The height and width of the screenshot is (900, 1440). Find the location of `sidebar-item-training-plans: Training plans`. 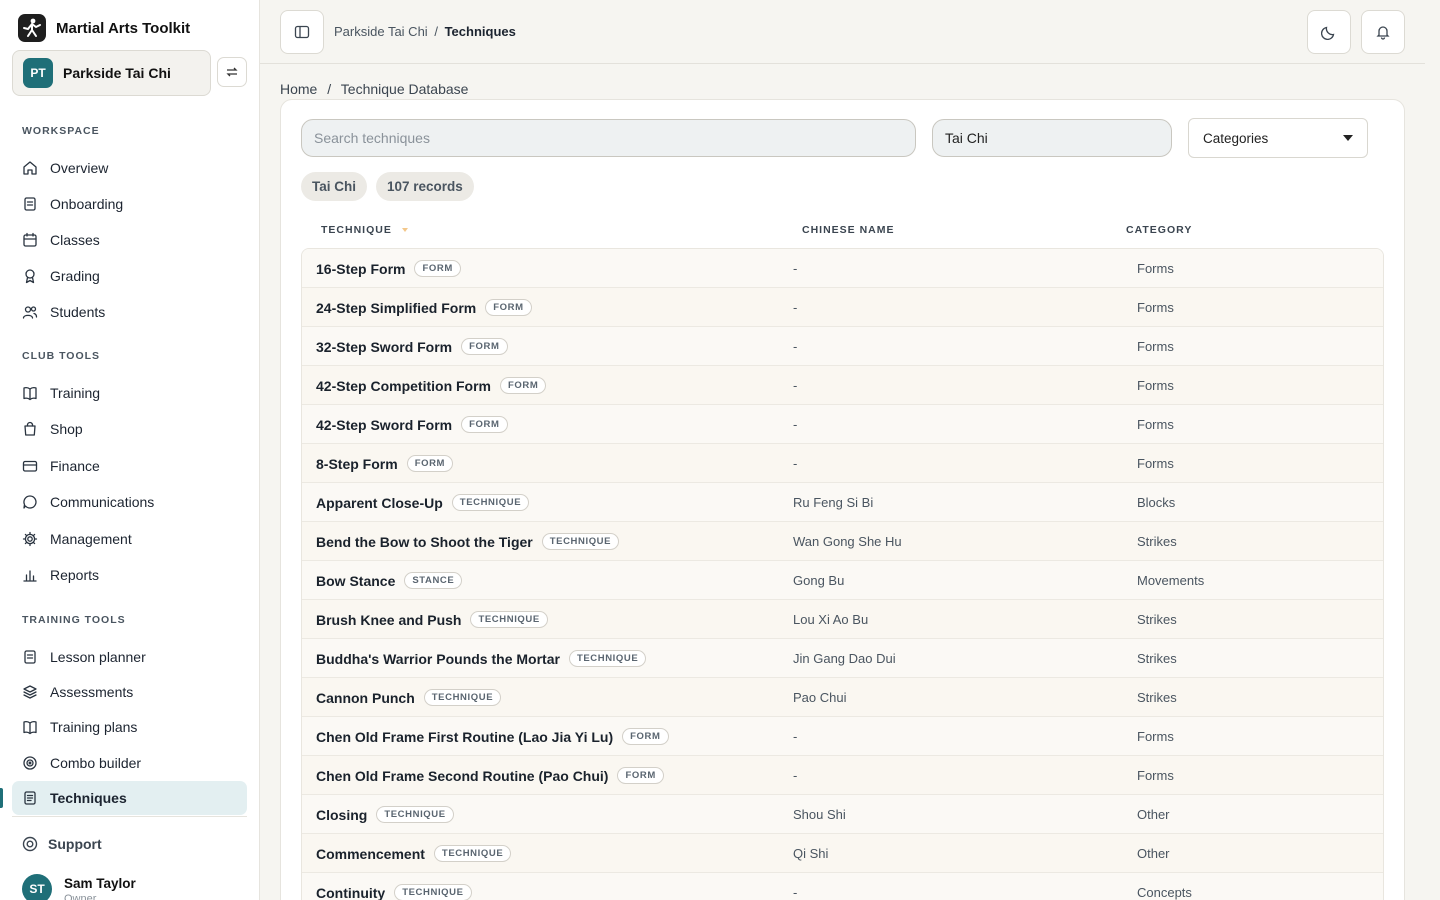

sidebar-item-training-plans: Training plans is located at coordinates (129, 727).